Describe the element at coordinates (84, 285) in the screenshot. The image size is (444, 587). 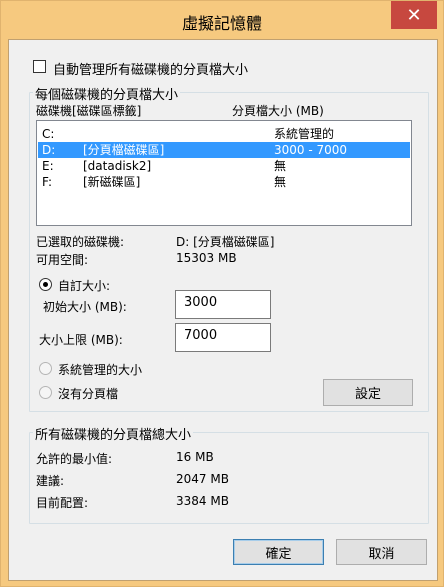
I see `custom-size-label: 自訂大小:` at that location.